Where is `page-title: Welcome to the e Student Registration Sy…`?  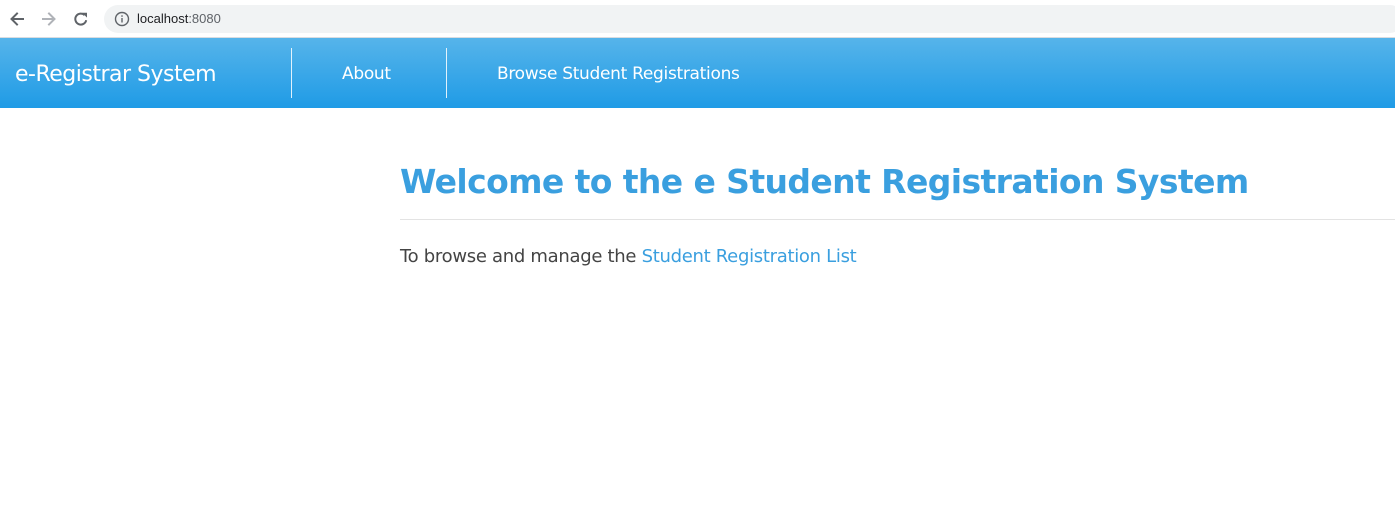
page-title: Welcome to the e Student Registration Sy… is located at coordinates (824, 181).